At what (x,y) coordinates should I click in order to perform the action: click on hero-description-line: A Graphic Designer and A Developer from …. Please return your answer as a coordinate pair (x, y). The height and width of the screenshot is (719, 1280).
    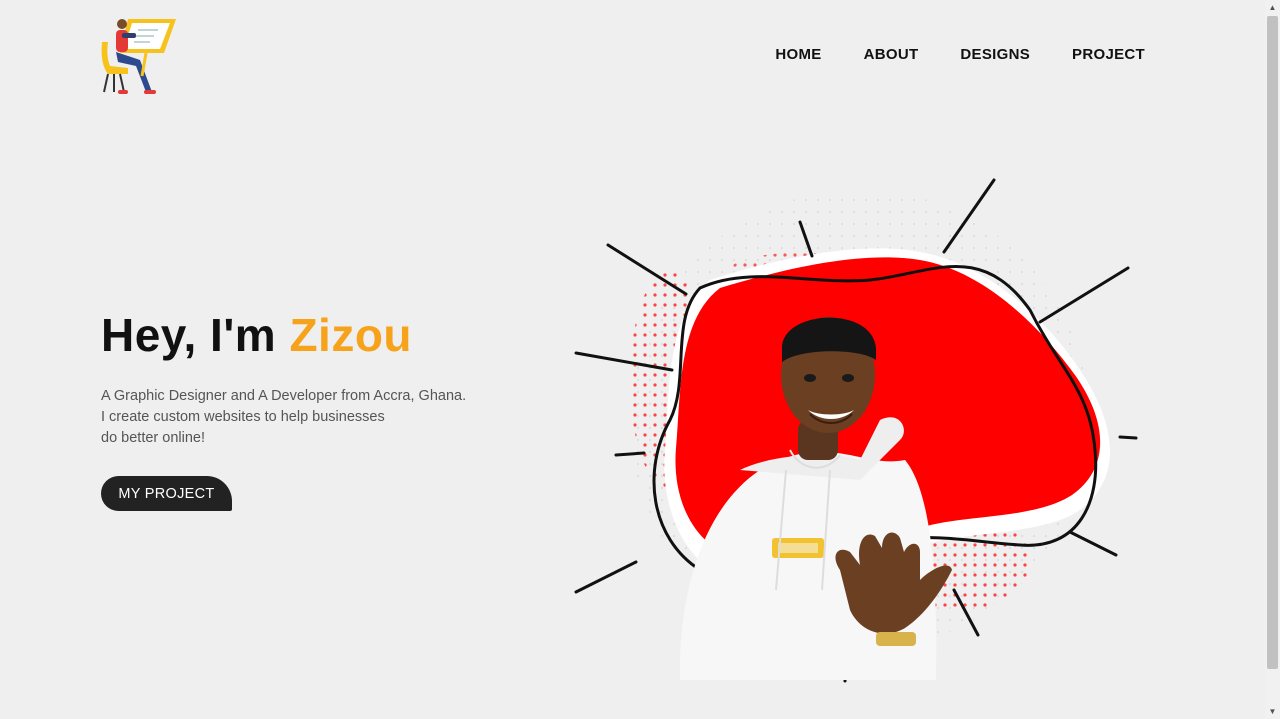
    Looking at the image, I should click on (284, 396).